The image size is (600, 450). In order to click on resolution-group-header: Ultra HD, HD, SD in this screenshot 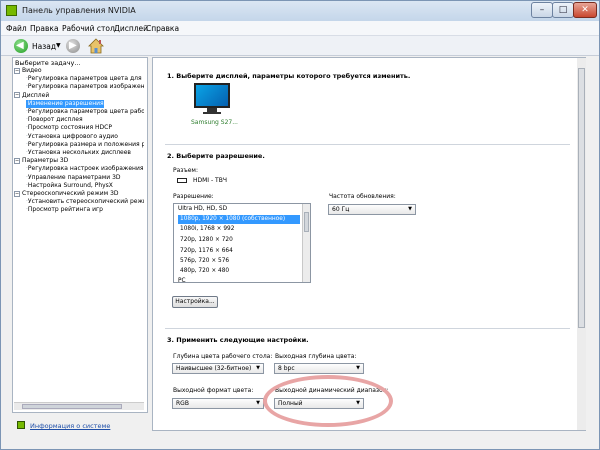, I will do `click(203, 209)`.